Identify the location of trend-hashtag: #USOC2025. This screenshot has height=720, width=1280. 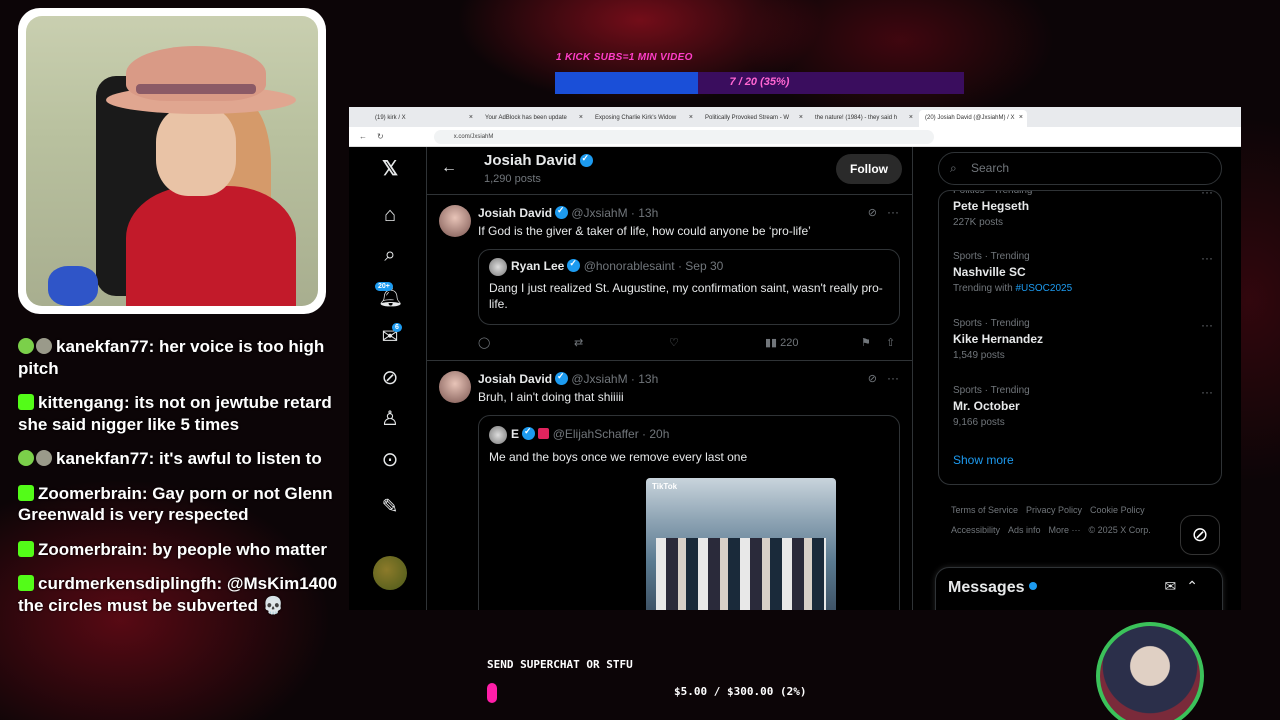
(1043, 288).